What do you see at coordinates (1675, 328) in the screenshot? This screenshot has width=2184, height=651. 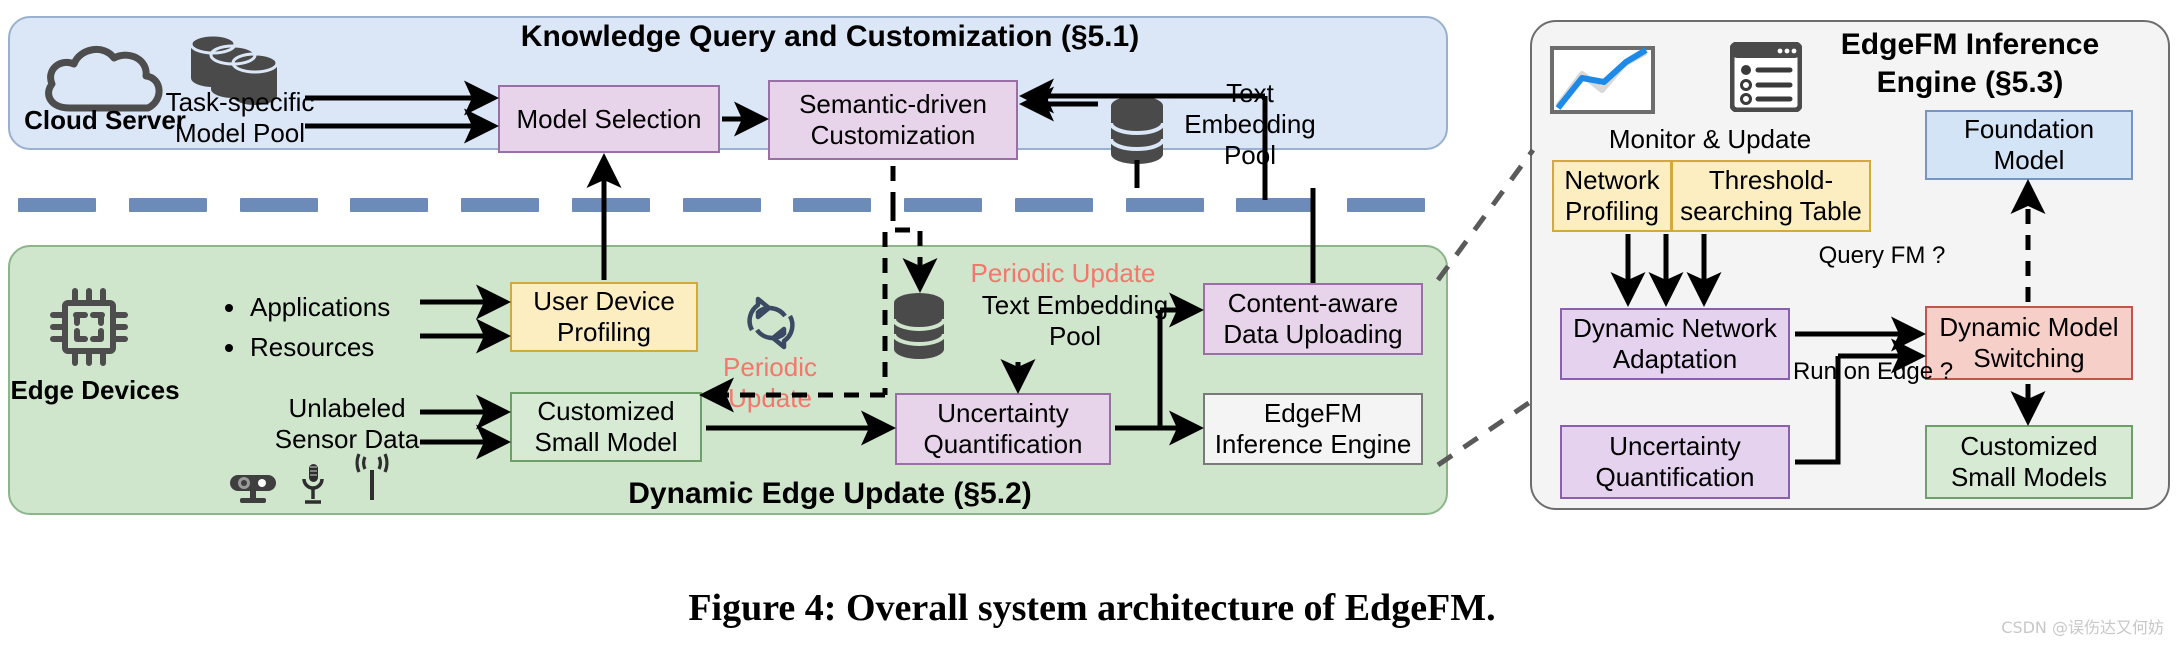 I see `dna-line1: Dynamic Network` at bounding box center [1675, 328].